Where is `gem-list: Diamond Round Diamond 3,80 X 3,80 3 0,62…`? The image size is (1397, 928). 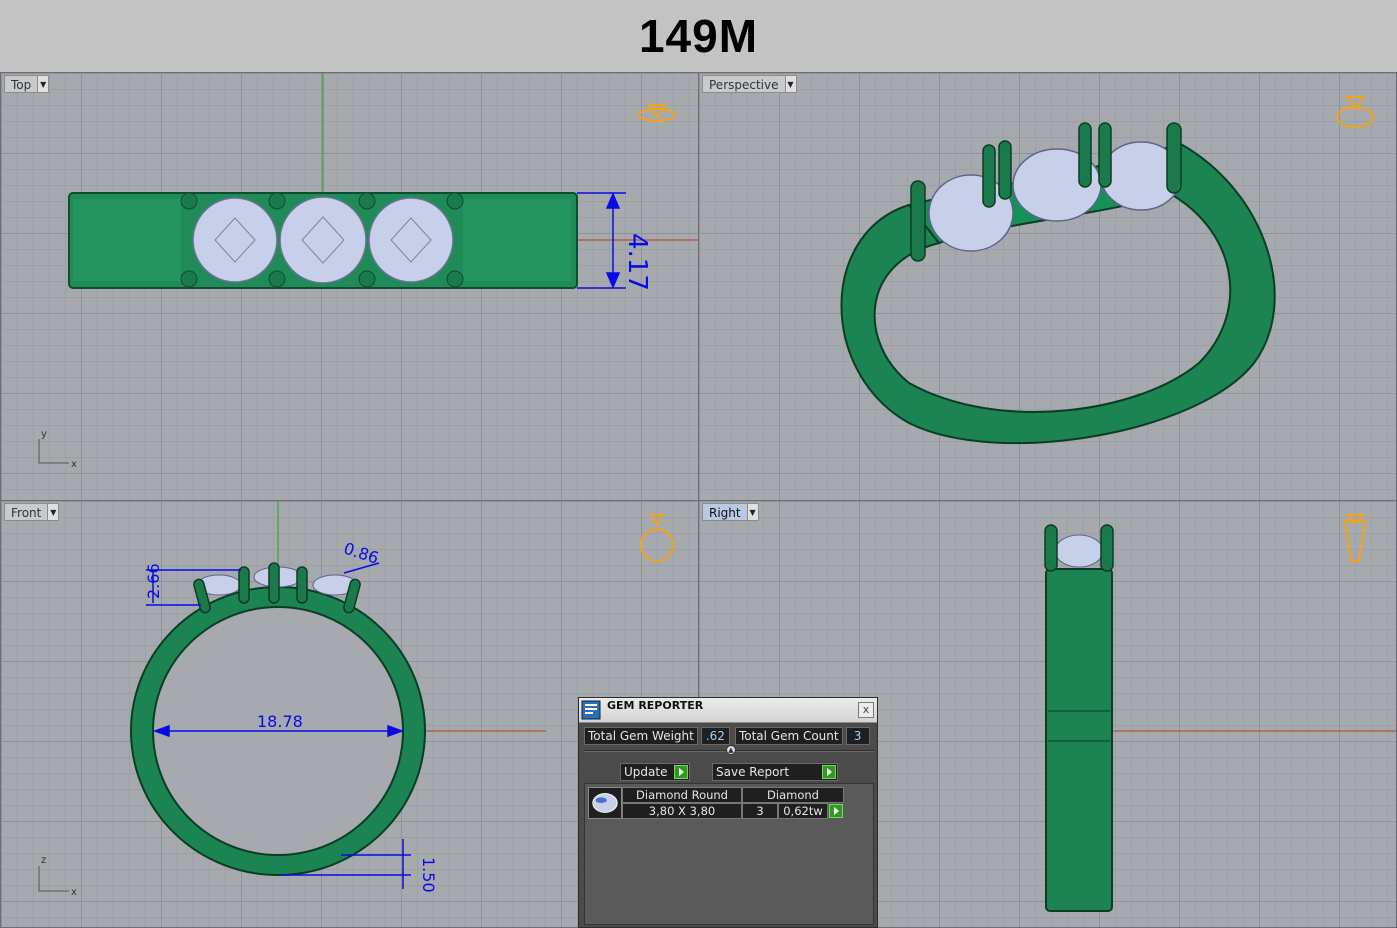
gem-list: Diamond Round Diamond 3,80 X 3,80 3 0,62… is located at coordinates (729, 854).